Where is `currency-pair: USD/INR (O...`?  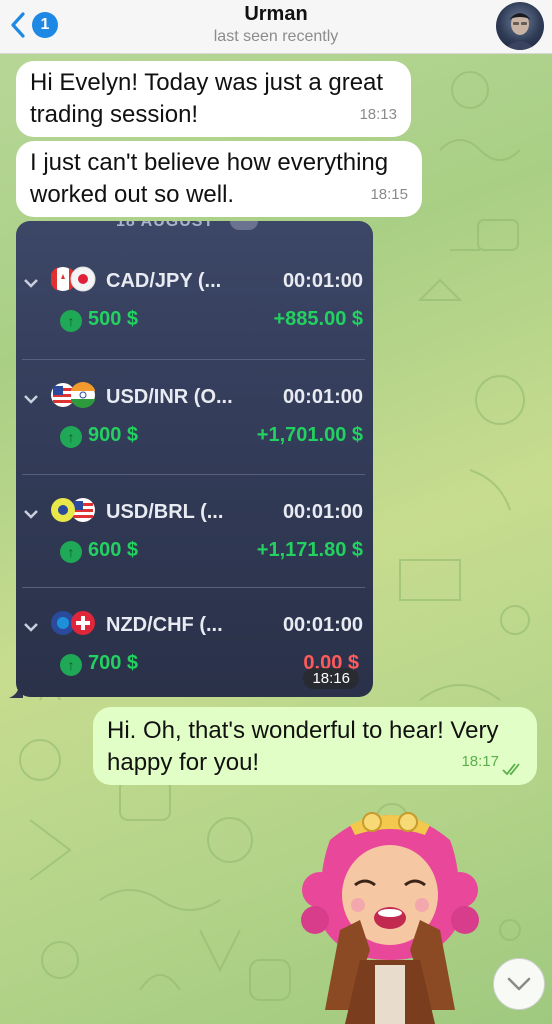 currency-pair: USD/INR (O... is located at coordinates (169, 397).